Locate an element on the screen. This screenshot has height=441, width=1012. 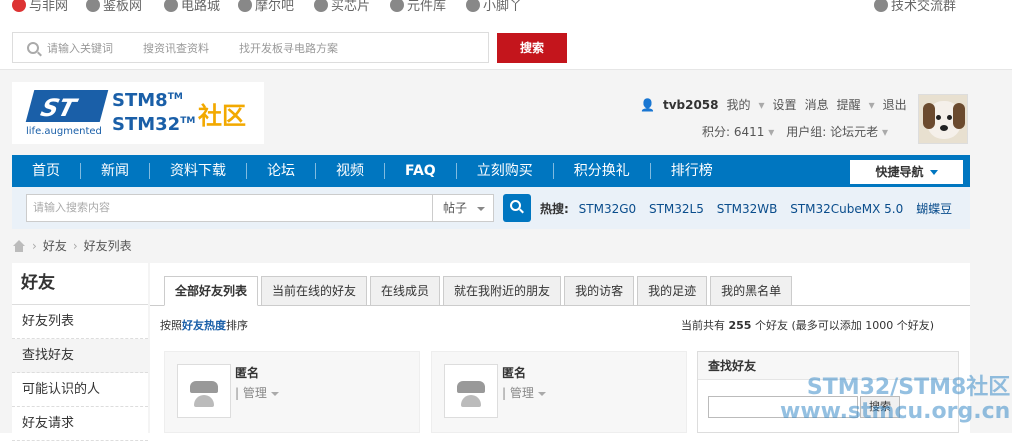
sidebar-item-friend-requests: 好友请求 is located at coordinates (80, 424).